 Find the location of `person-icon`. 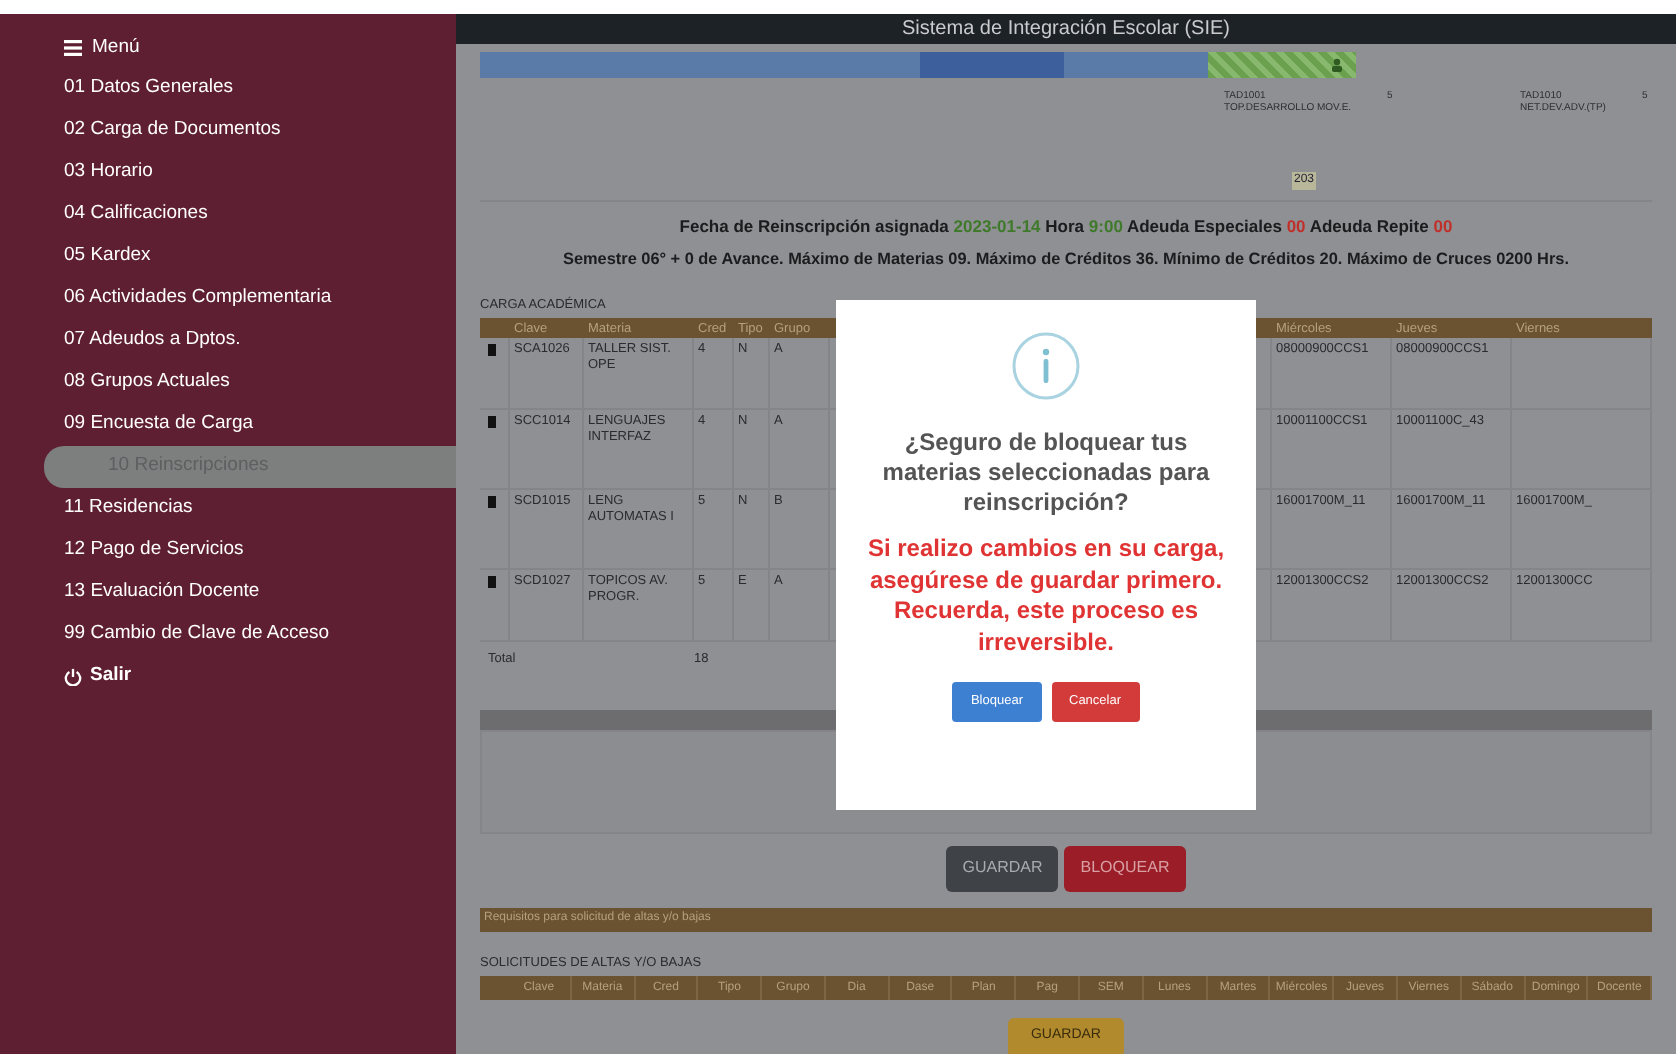

person-icon is located at coordinates (1337, 65).